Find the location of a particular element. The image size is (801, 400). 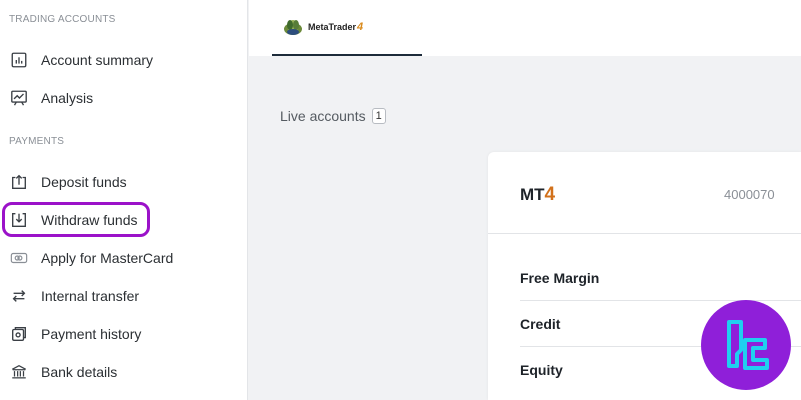

row-free-margin: Free Margin is located at coordinates (660, 278).